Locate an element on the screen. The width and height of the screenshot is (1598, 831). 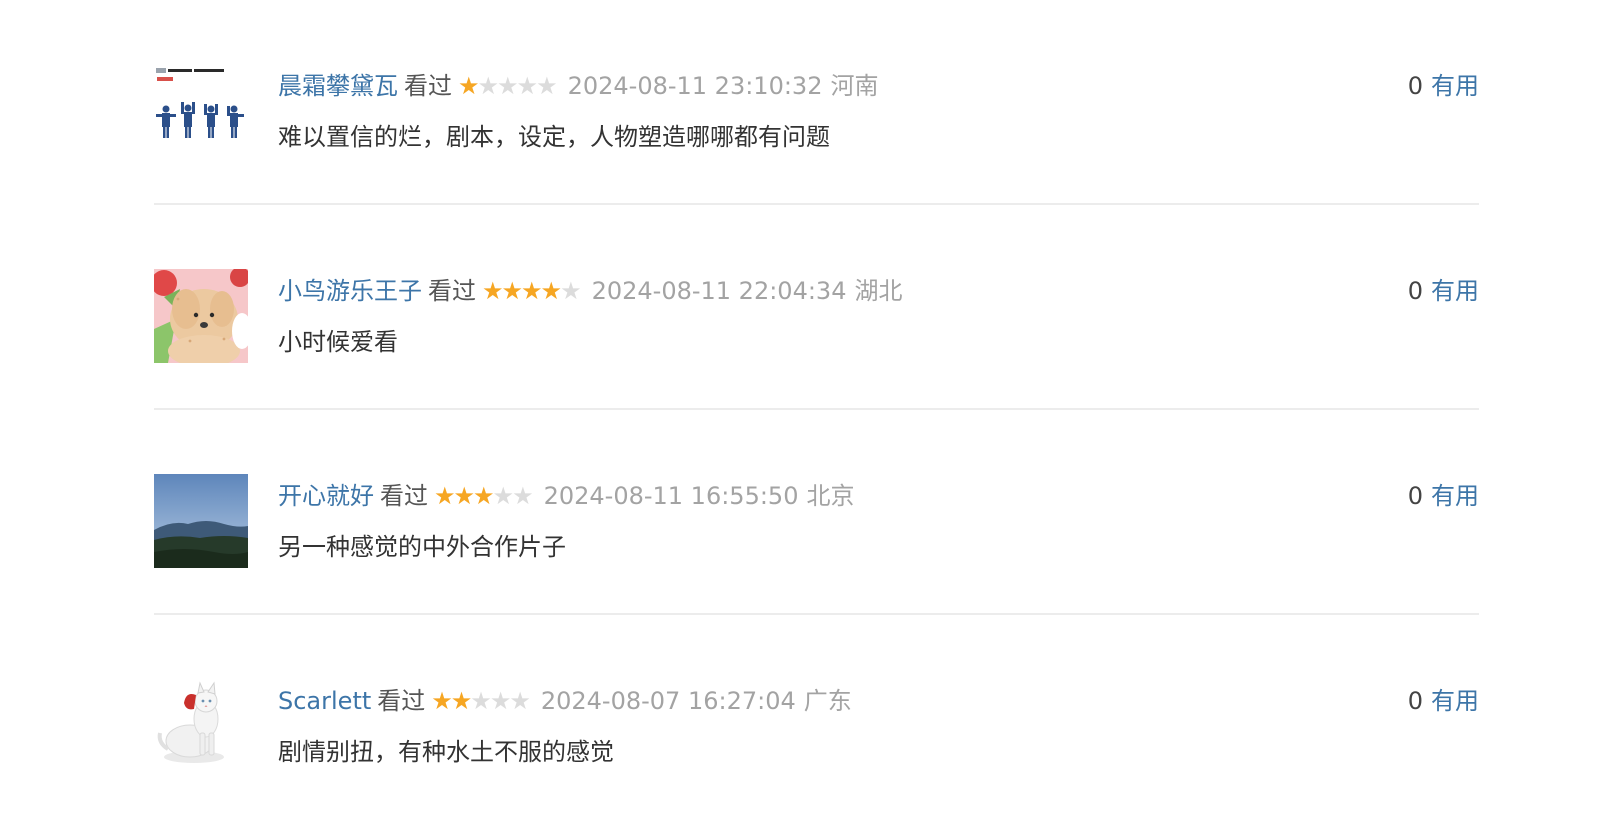
comment-content: 另一种感觉的中外合作片子 is located at coordinates (422, 547).